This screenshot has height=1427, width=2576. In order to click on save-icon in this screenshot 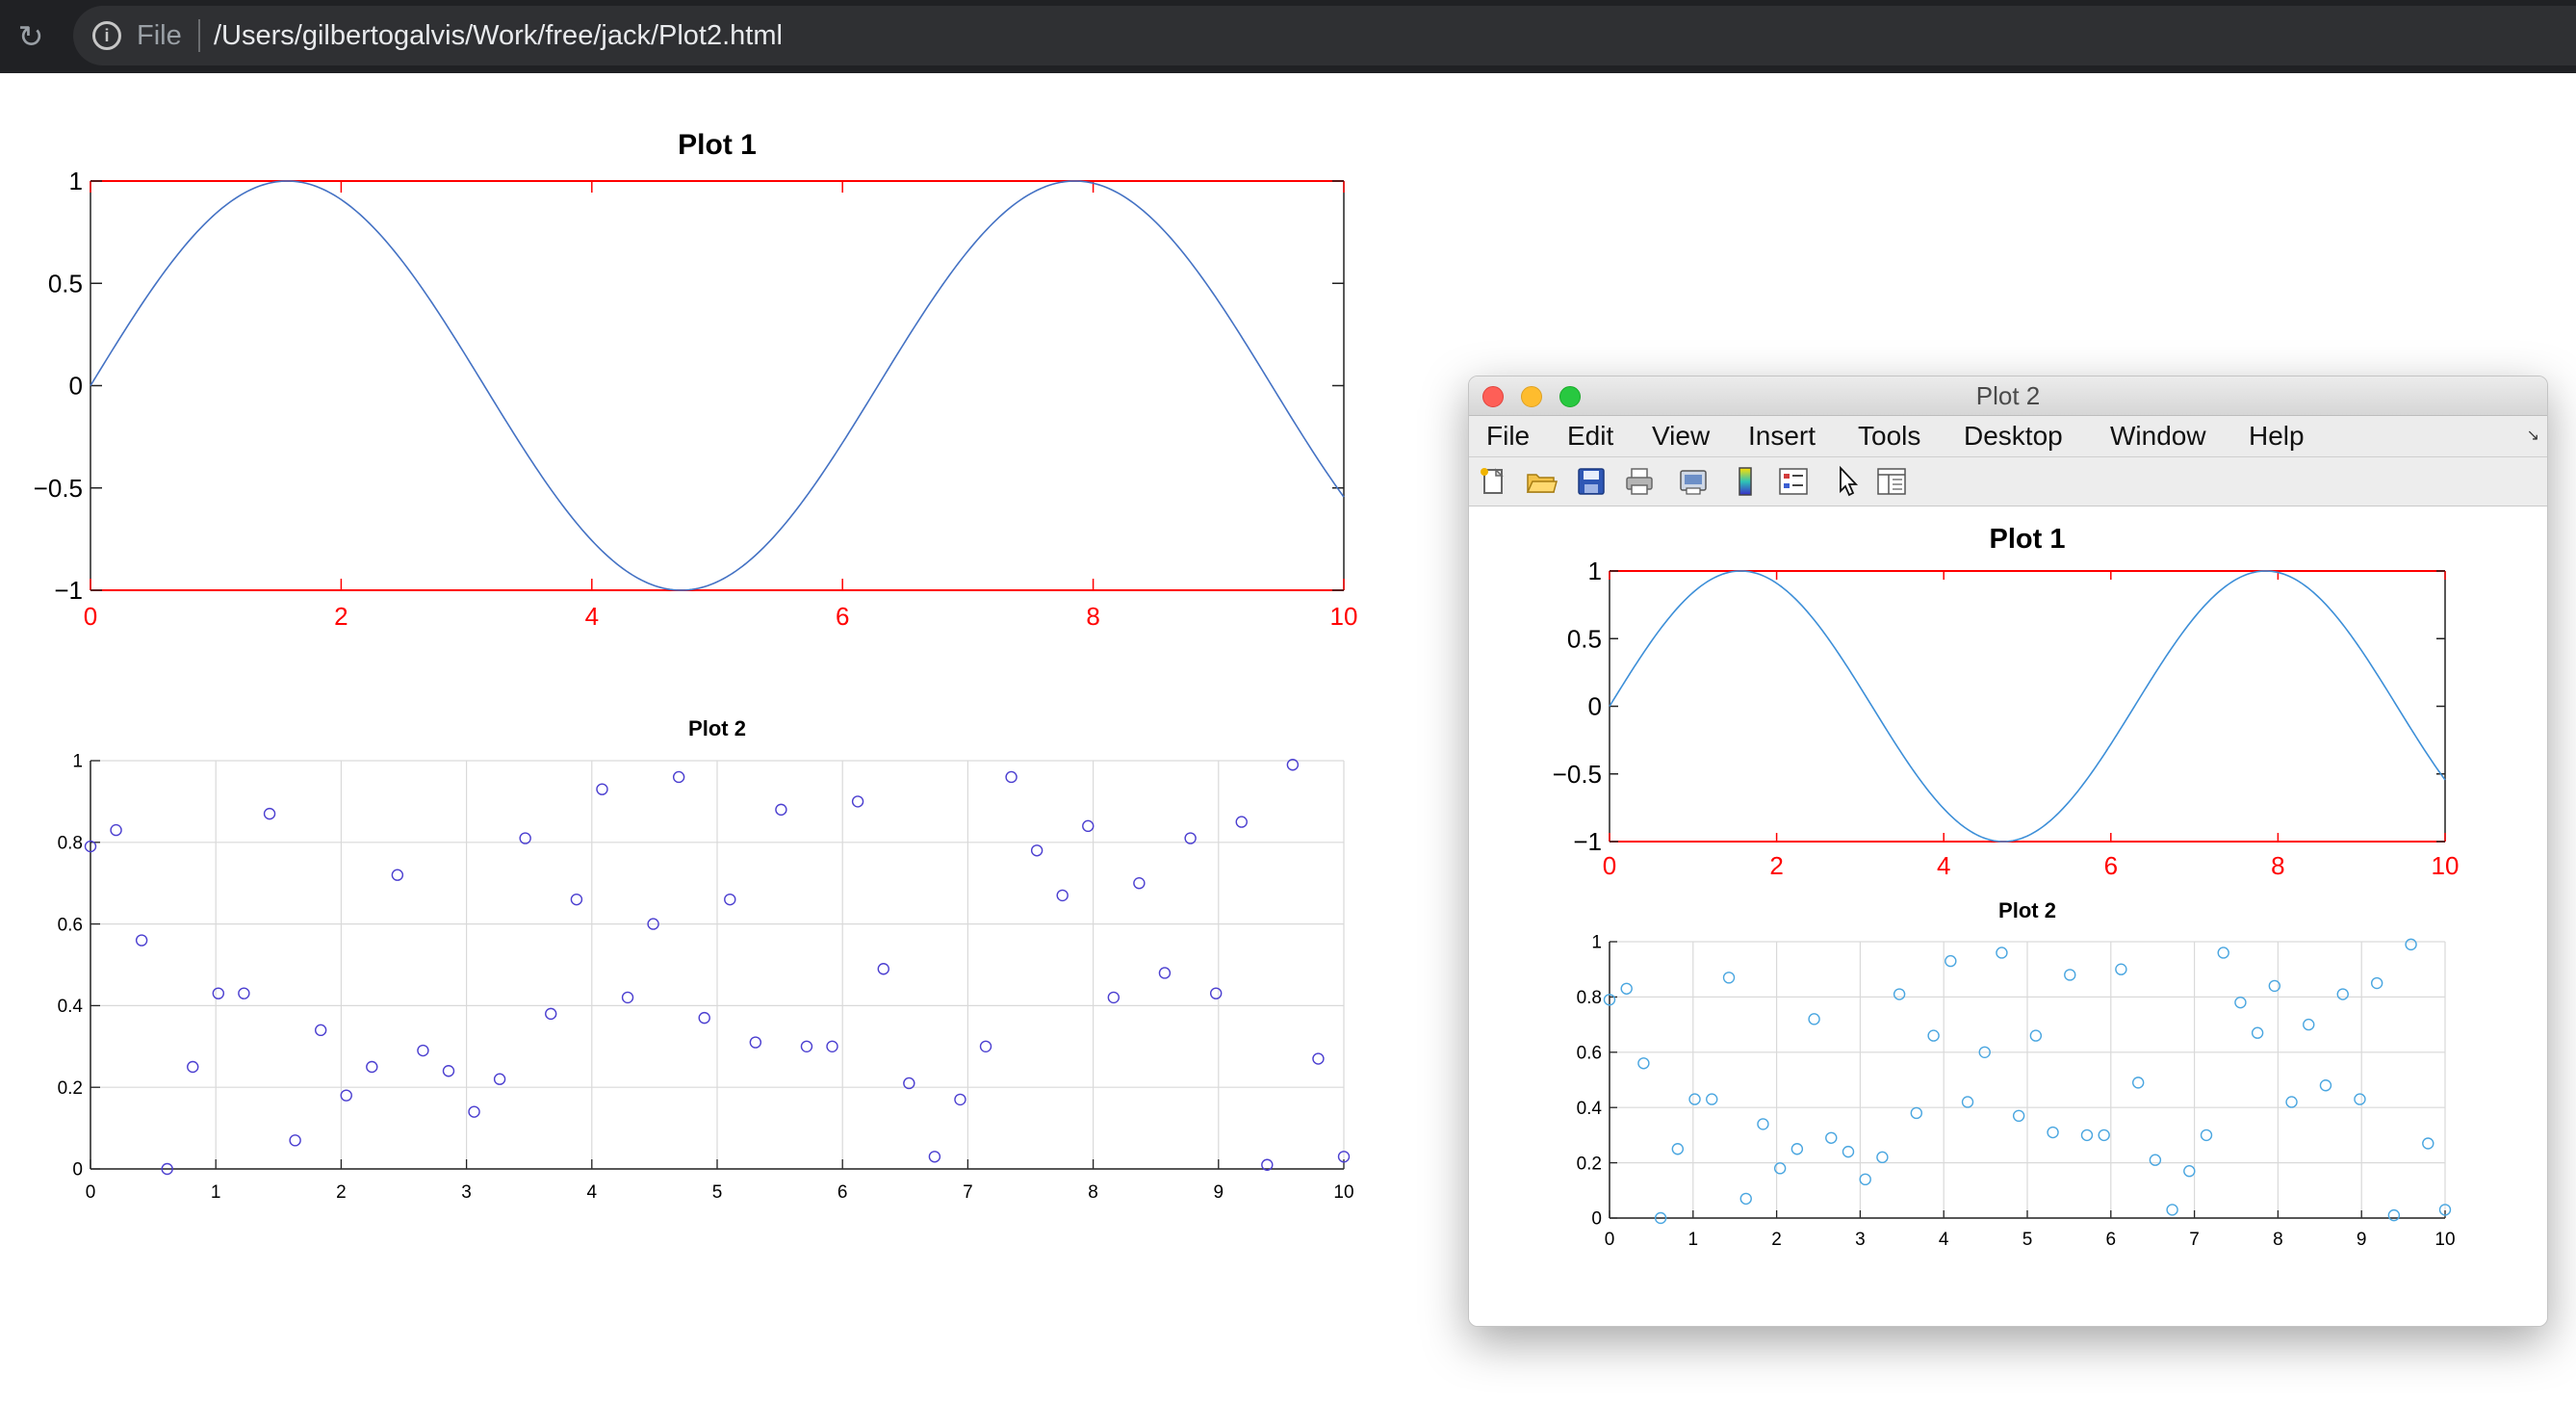, I will do `click(1592, 481)`.